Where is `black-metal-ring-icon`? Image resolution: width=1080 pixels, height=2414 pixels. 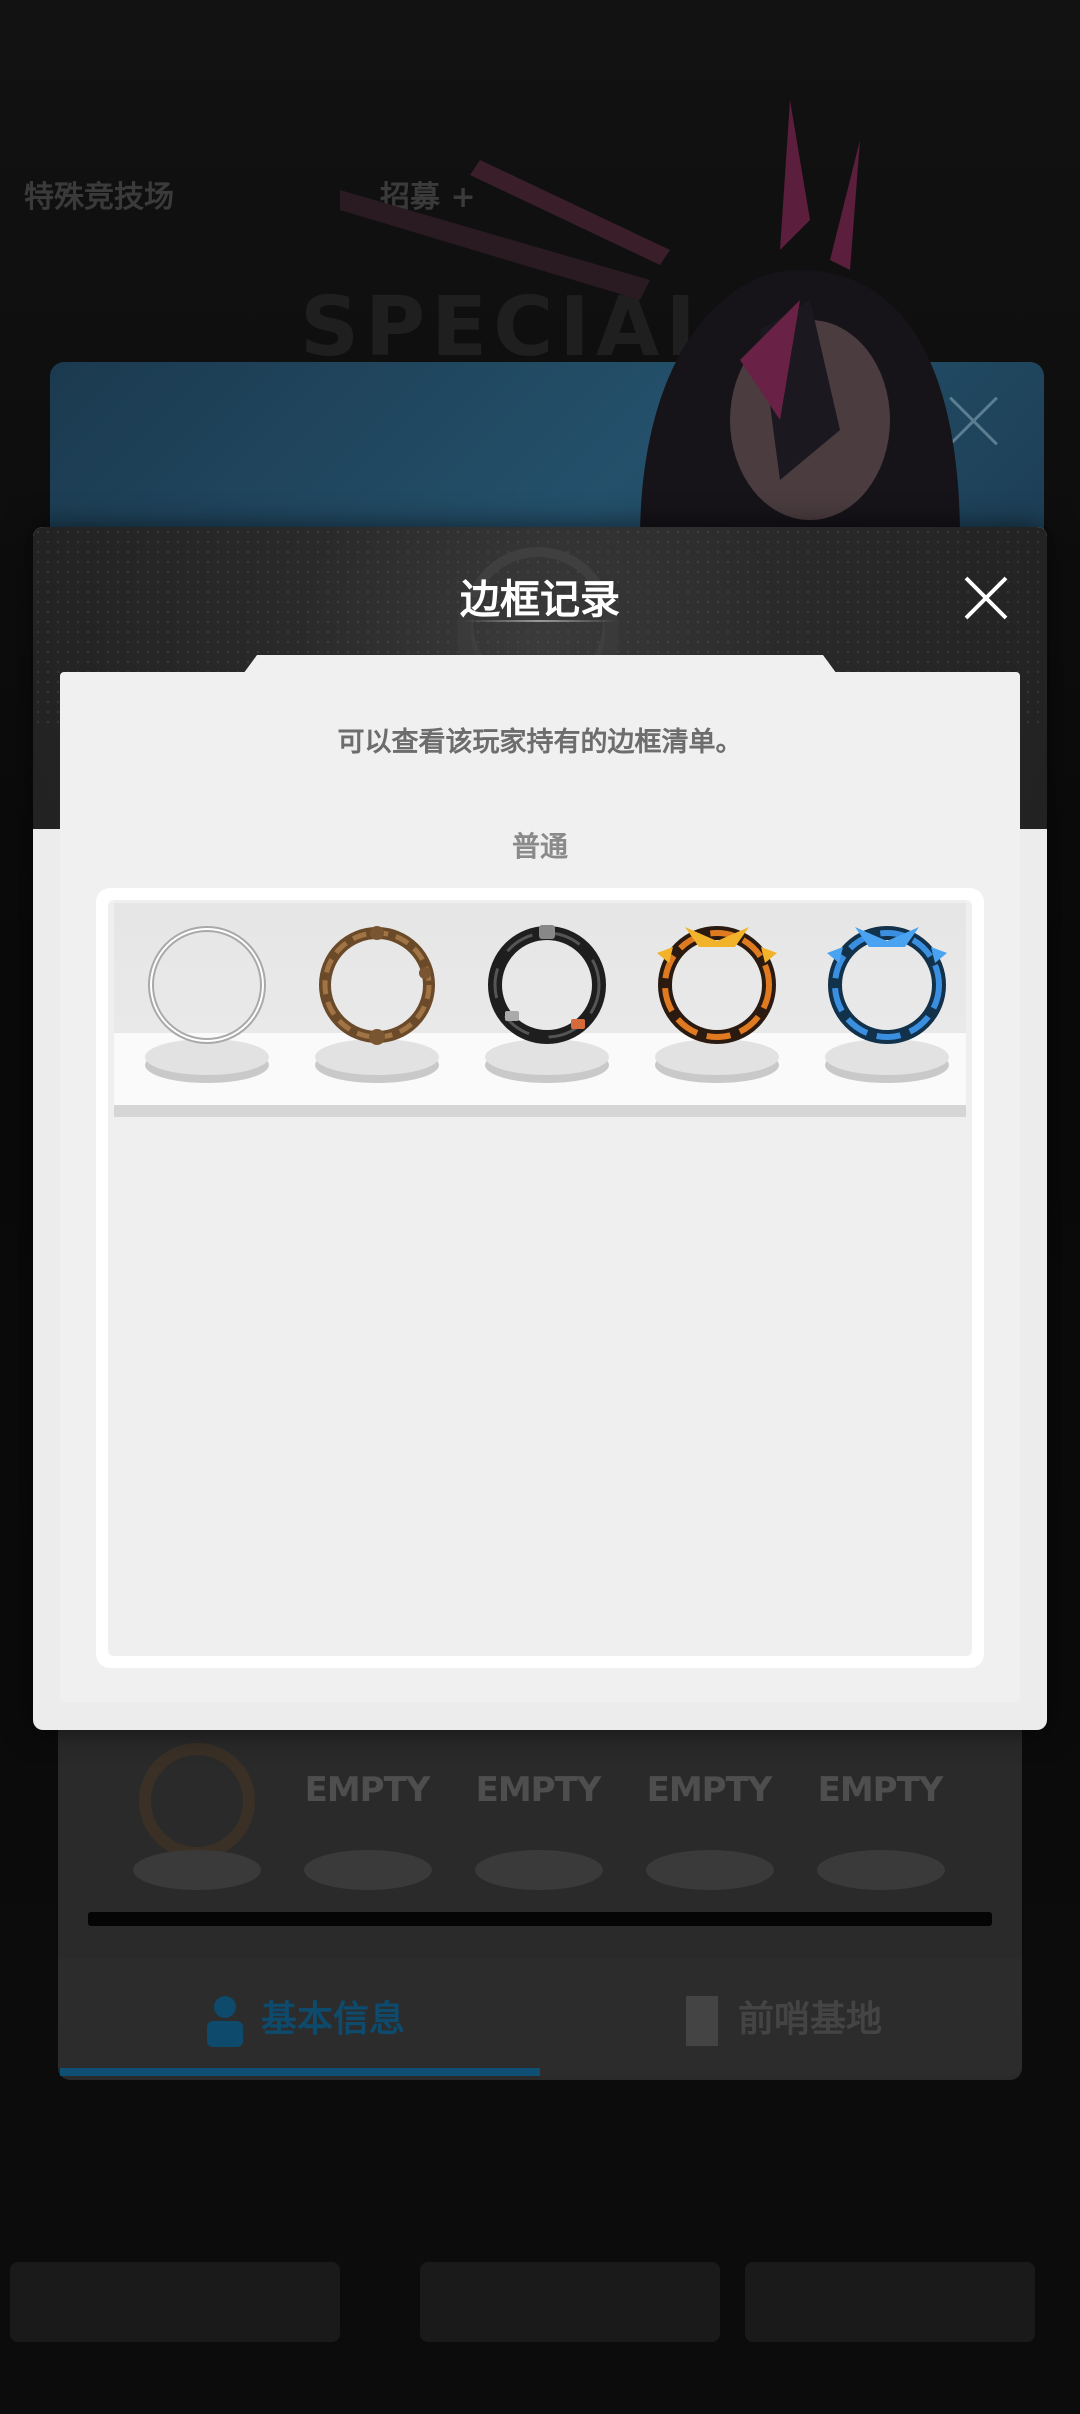
black-metal-ring-icon is located at coordinates (547, 984).